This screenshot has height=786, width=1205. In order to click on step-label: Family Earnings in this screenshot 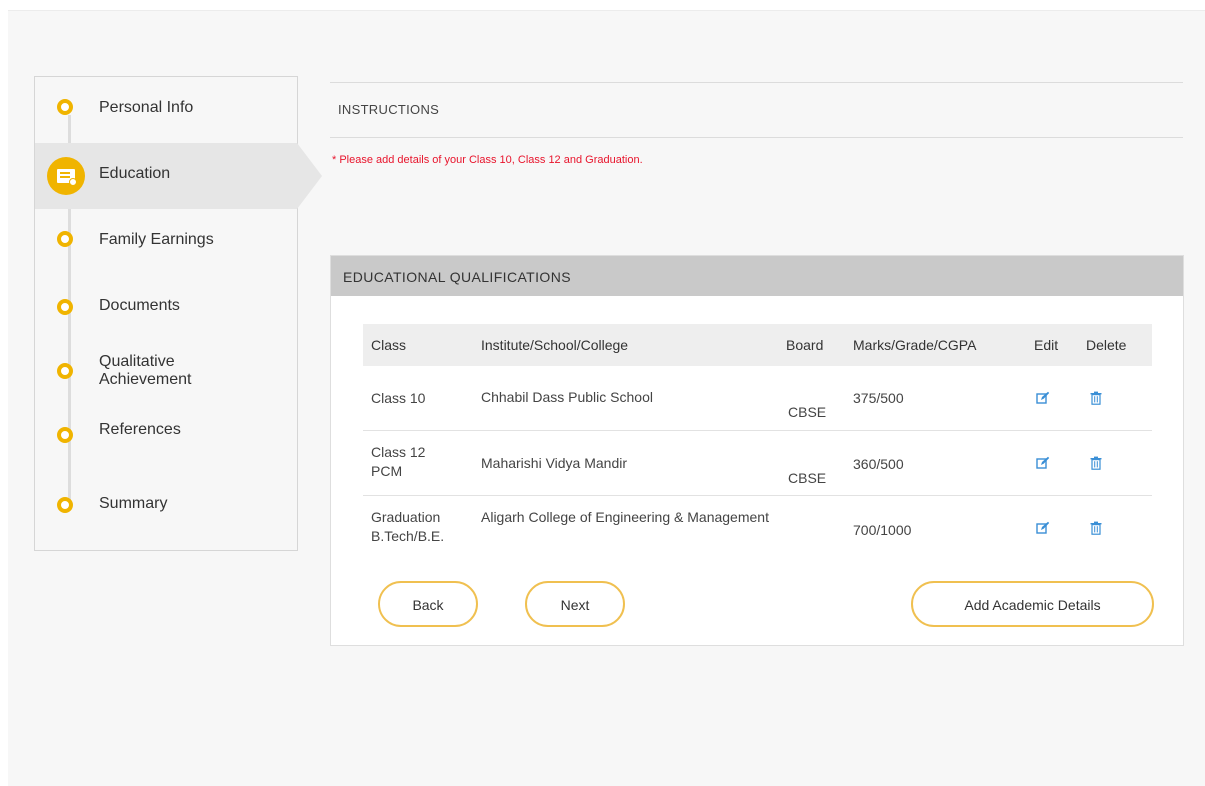, I will do `click(156, 239)`.